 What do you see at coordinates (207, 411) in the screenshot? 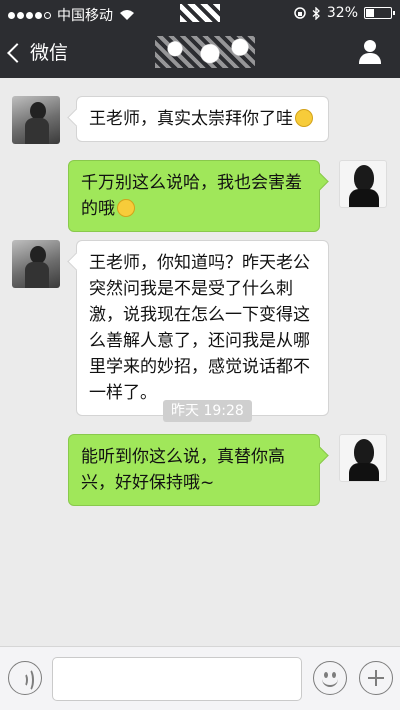
I see `timestamp: 昨天 19:28` at bounding box center [207, 411].